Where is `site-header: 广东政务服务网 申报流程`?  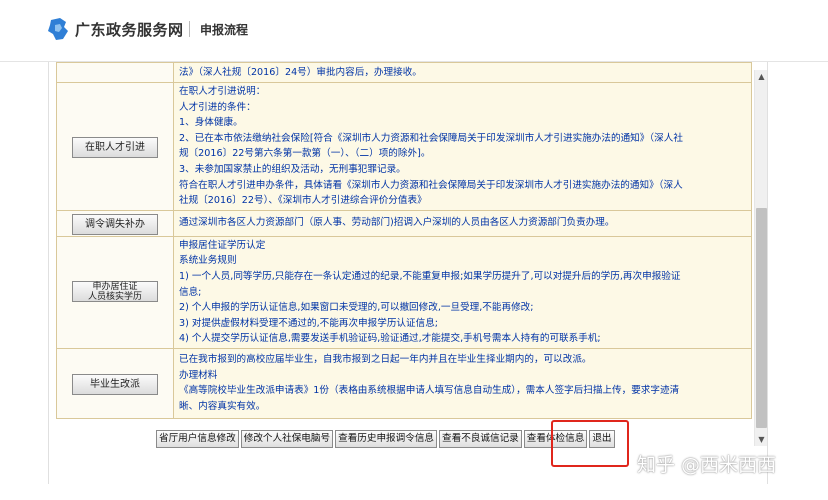 site-header: 广东政务服务网 申报流程 is located at coordinates (414, 31).